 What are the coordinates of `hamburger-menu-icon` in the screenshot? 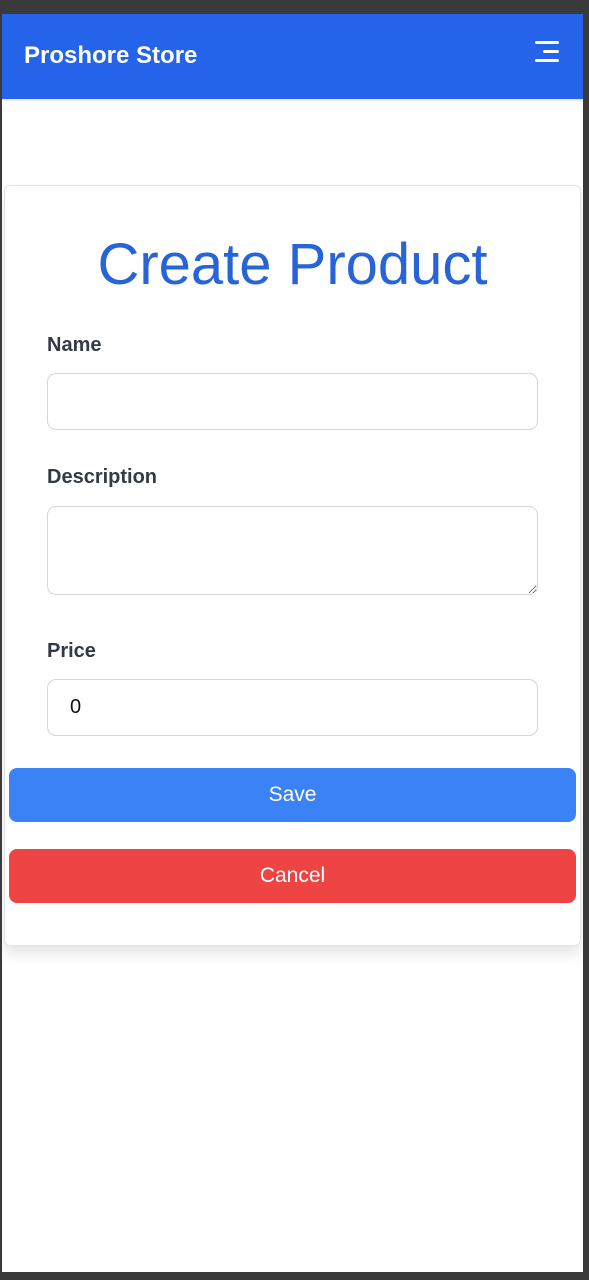 It's located at (545, 51).